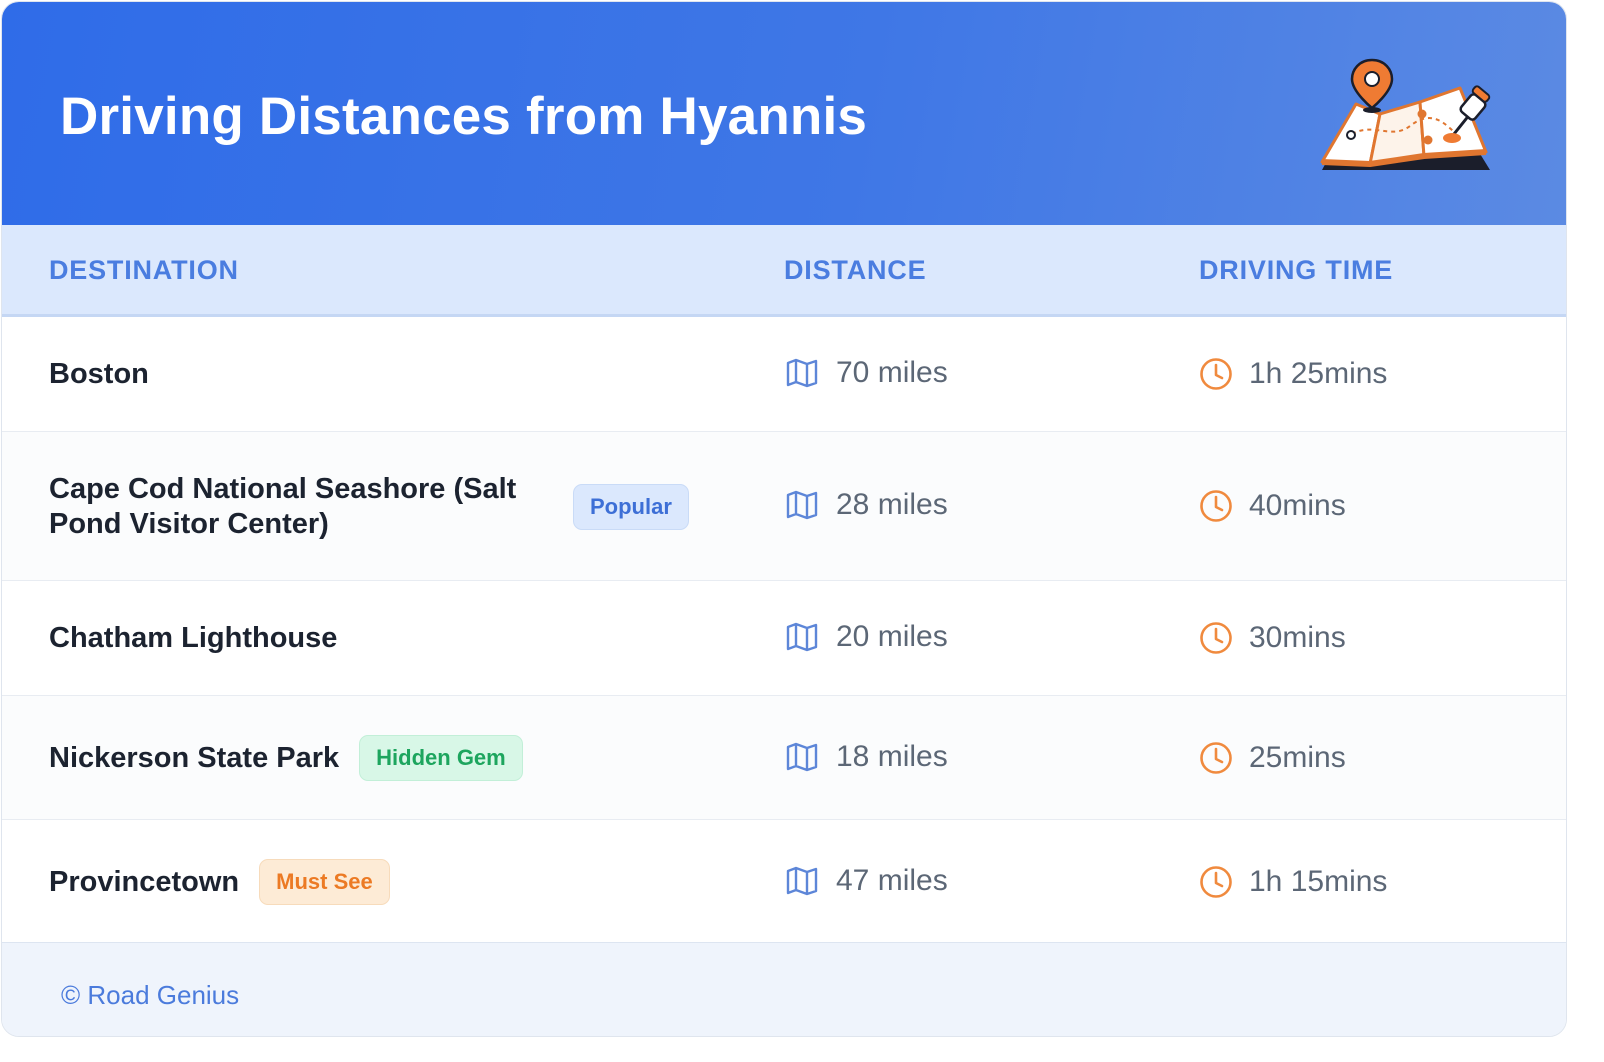  I want to click on driving-time-cell: 1h 25mins, so click(1292, 374).